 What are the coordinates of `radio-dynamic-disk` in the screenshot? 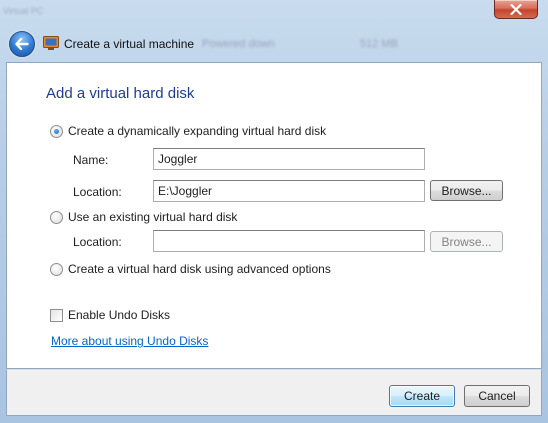 It's located at (56, 131).